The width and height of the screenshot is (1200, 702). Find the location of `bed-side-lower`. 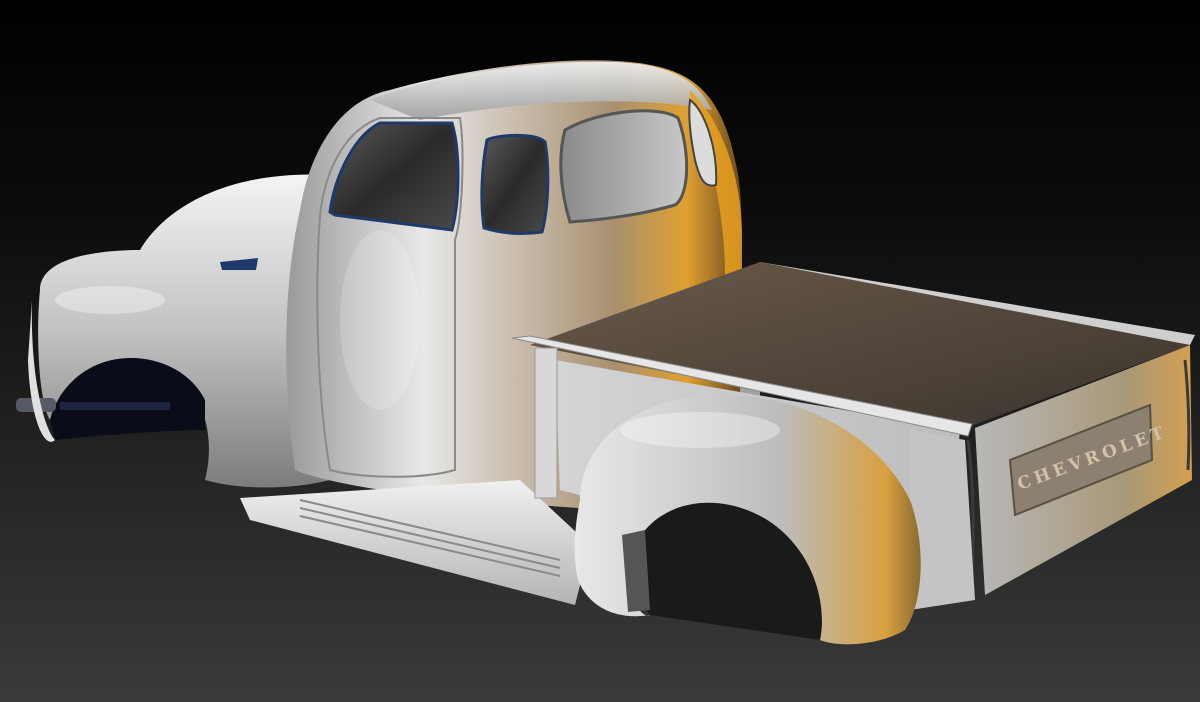

bed-side-lower is located at coordinates (942, 520).